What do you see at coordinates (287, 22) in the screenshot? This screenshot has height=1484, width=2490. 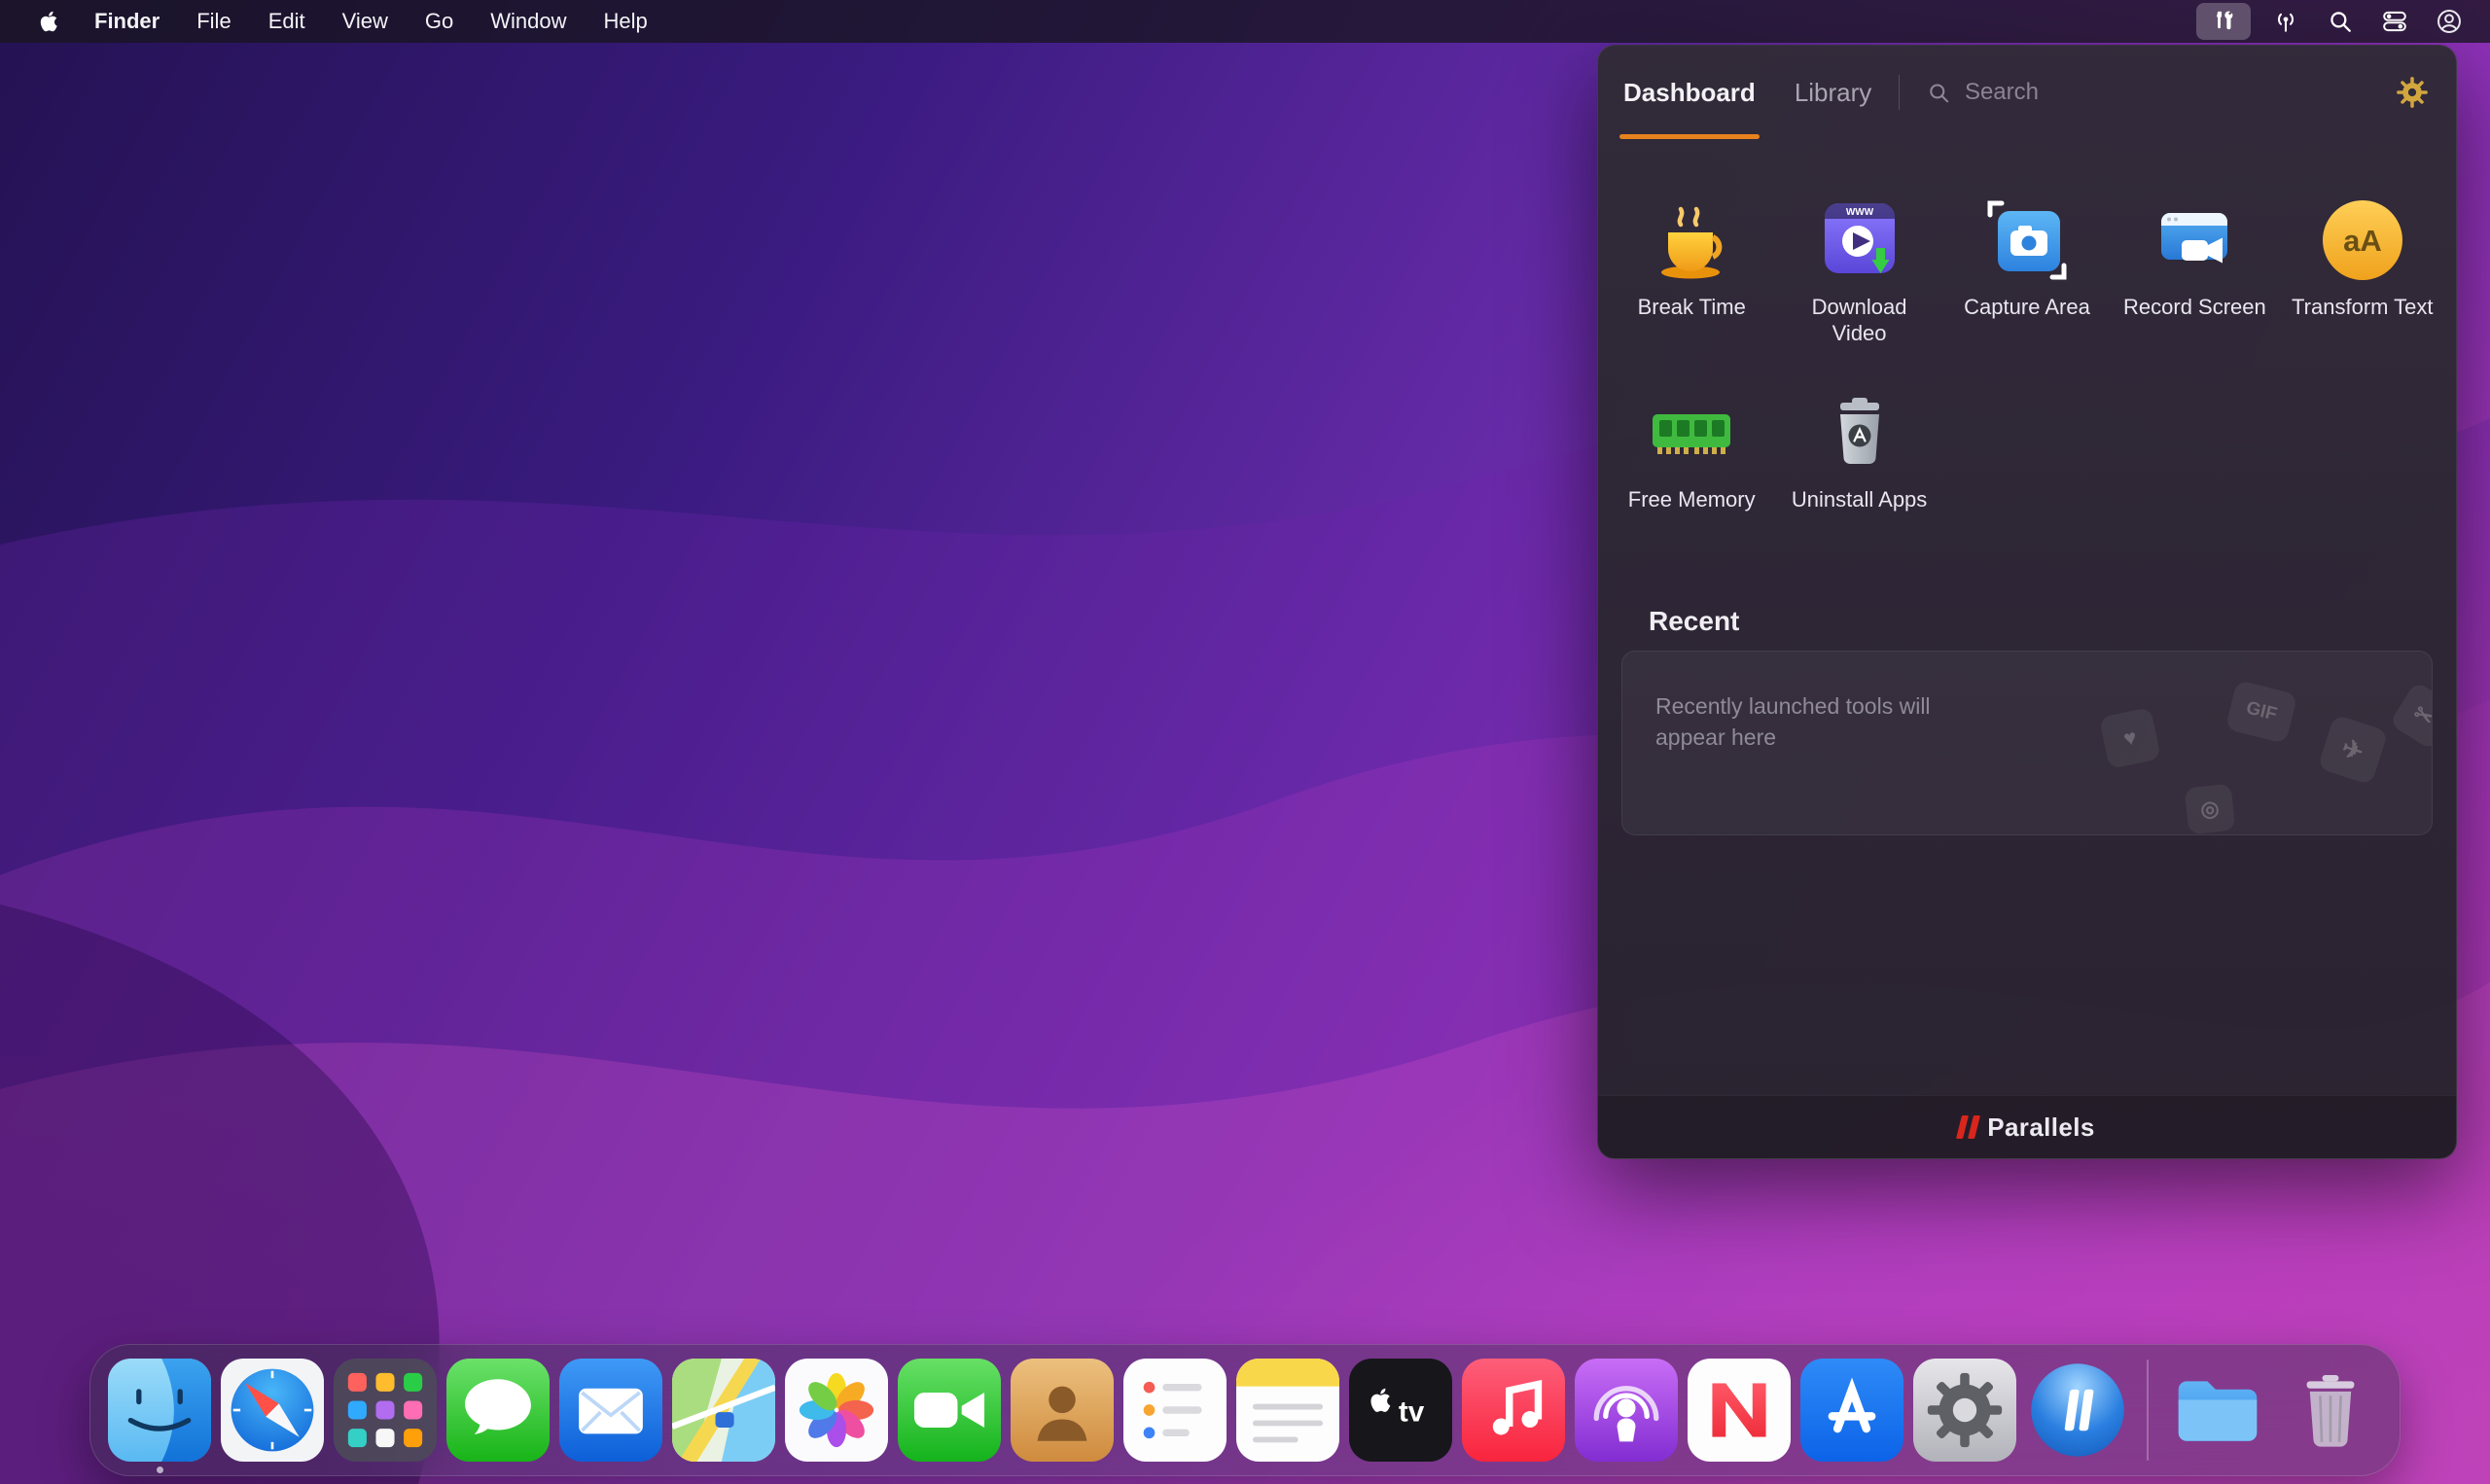 I see `menu-edit: Edit` at bounding box center [287, 22].